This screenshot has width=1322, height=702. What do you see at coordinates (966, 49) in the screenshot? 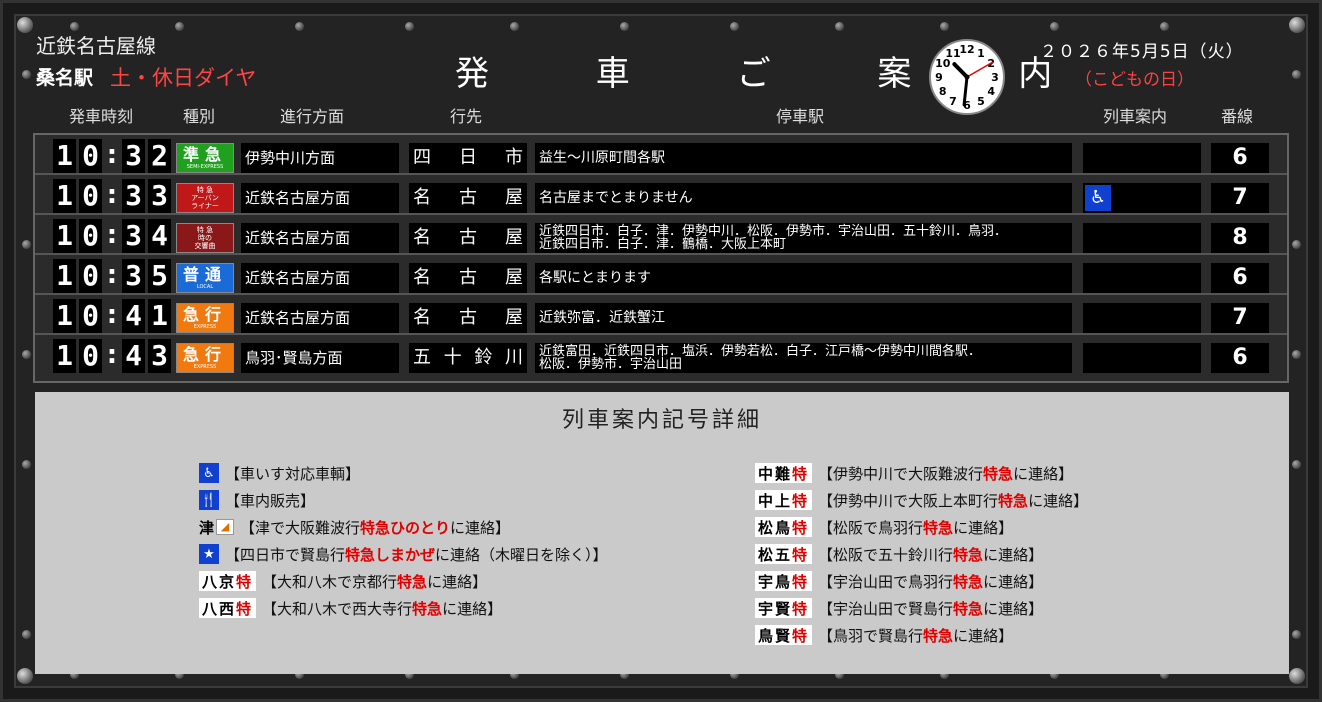
I see `clock-number: 12` at bounding box center [966, 49].